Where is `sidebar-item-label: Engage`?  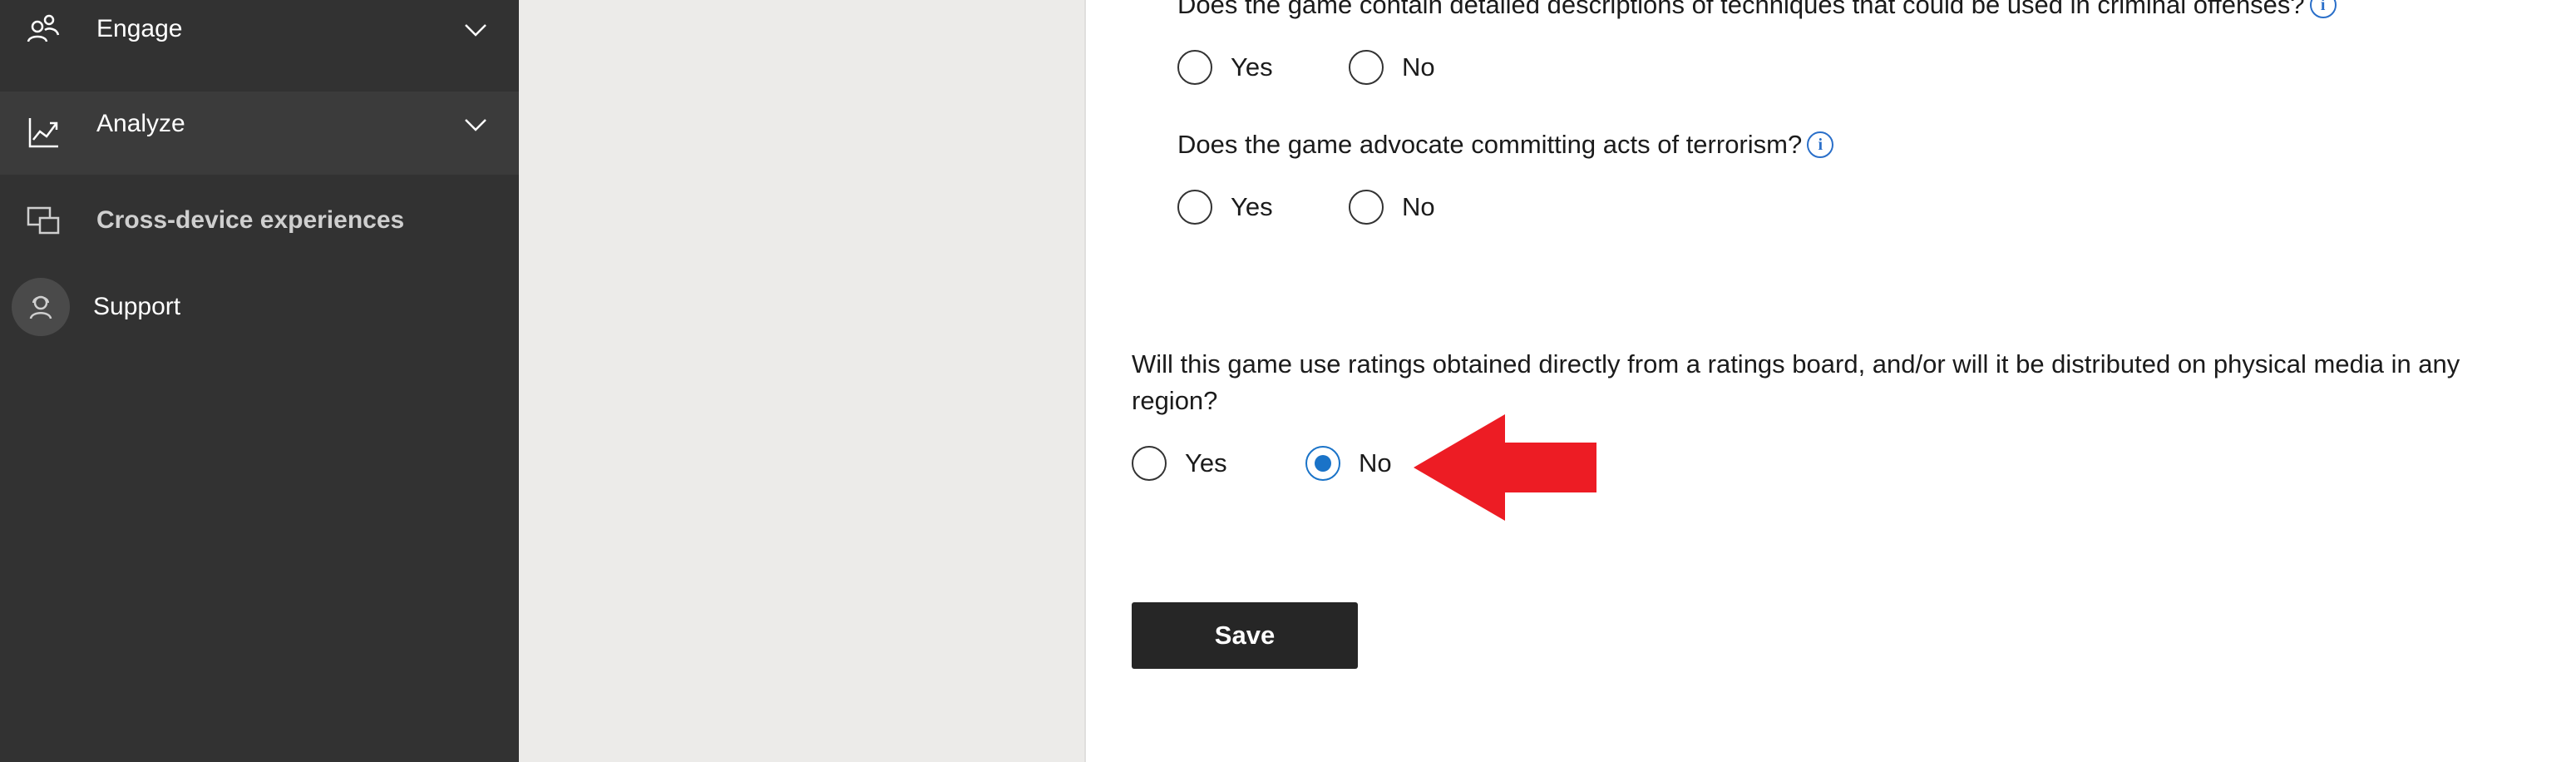
sidebar-item-label: Engage is located at coordinates (139, 28).